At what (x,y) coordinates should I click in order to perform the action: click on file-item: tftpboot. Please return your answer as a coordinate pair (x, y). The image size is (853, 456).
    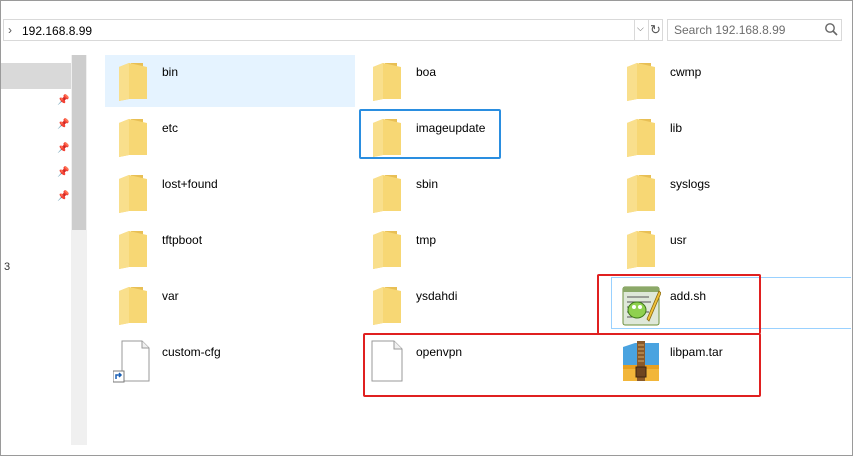
    Looking at the image, I should click on (230, 249).